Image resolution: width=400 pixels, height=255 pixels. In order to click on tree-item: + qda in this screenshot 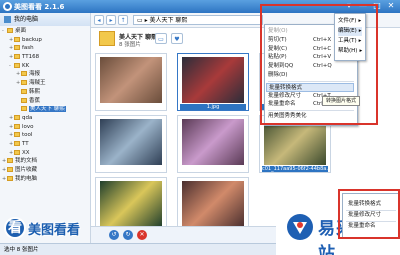, I will do `click(45, 118)`.